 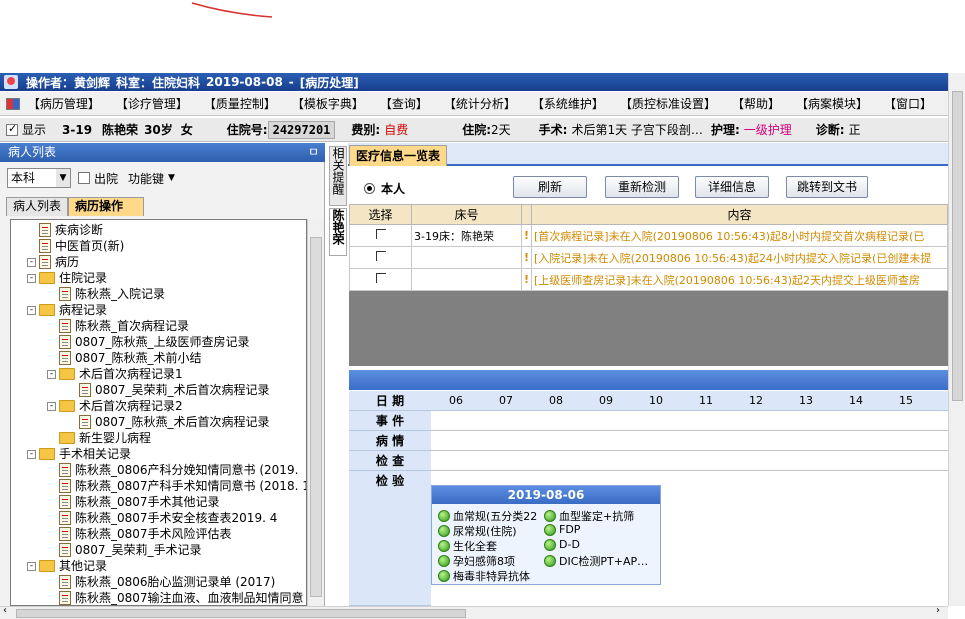 What do you see at coordinates (139, 502) in the screenshot?
I see `tree-node: 陈秋燕_0807手术其他记录` at bounding box center [139, 502].